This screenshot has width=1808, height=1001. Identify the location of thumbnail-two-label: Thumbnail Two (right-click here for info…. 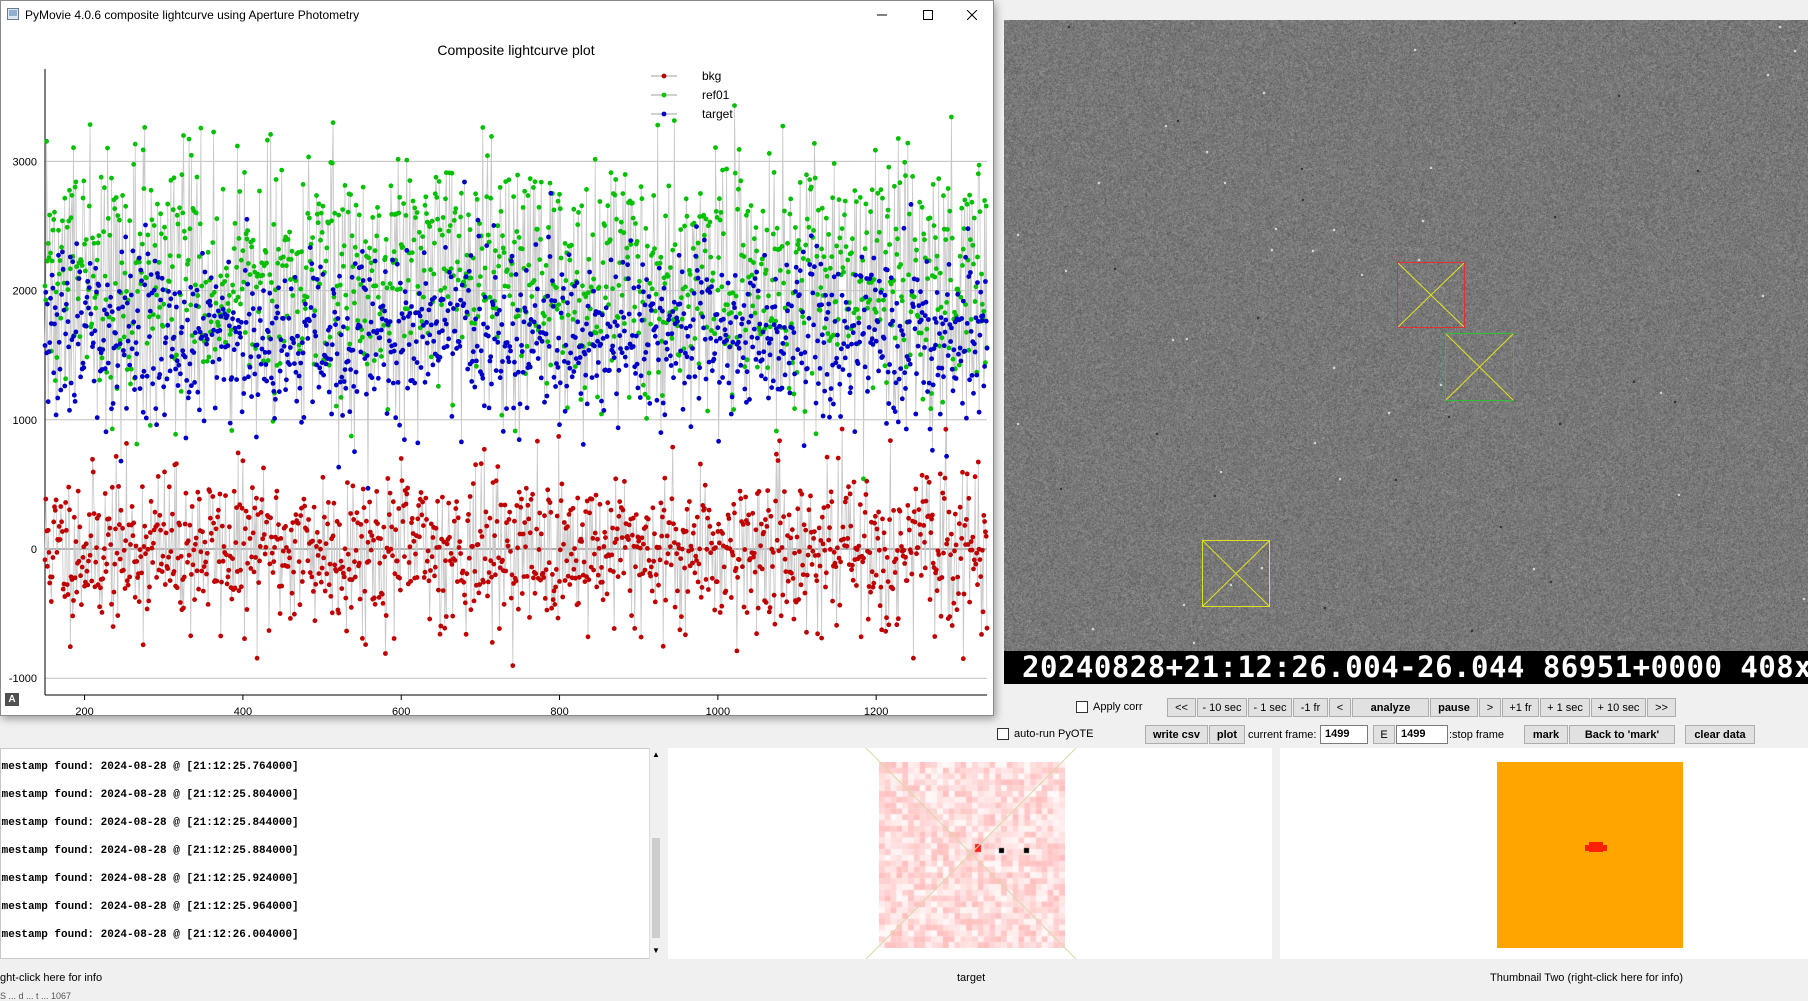
(1586, 978).